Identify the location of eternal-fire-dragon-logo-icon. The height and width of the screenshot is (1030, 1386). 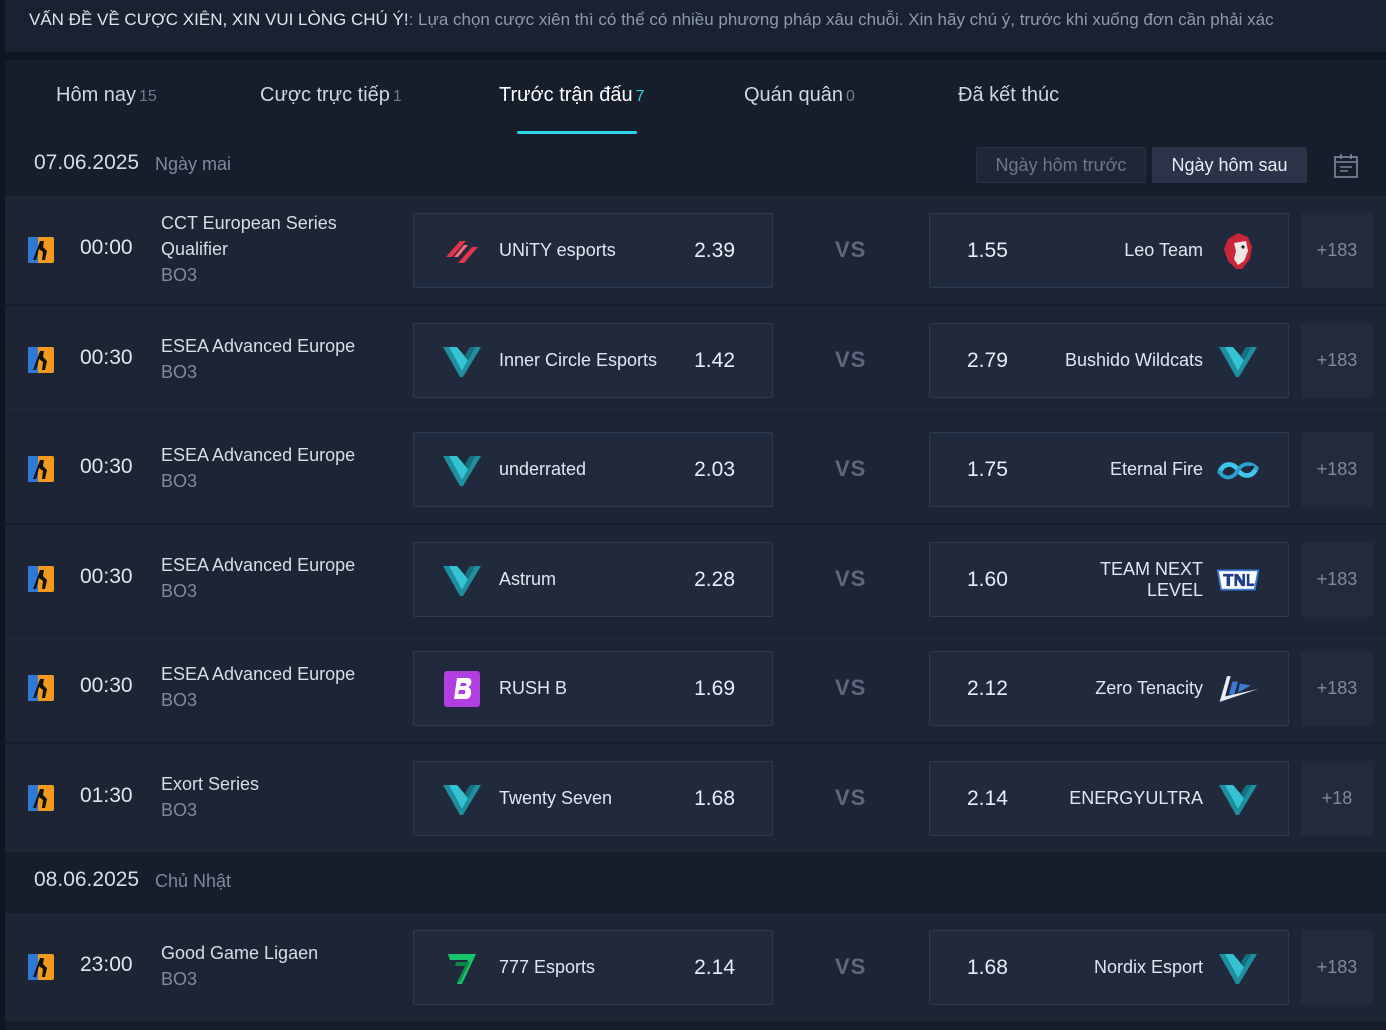
(1238, 470).